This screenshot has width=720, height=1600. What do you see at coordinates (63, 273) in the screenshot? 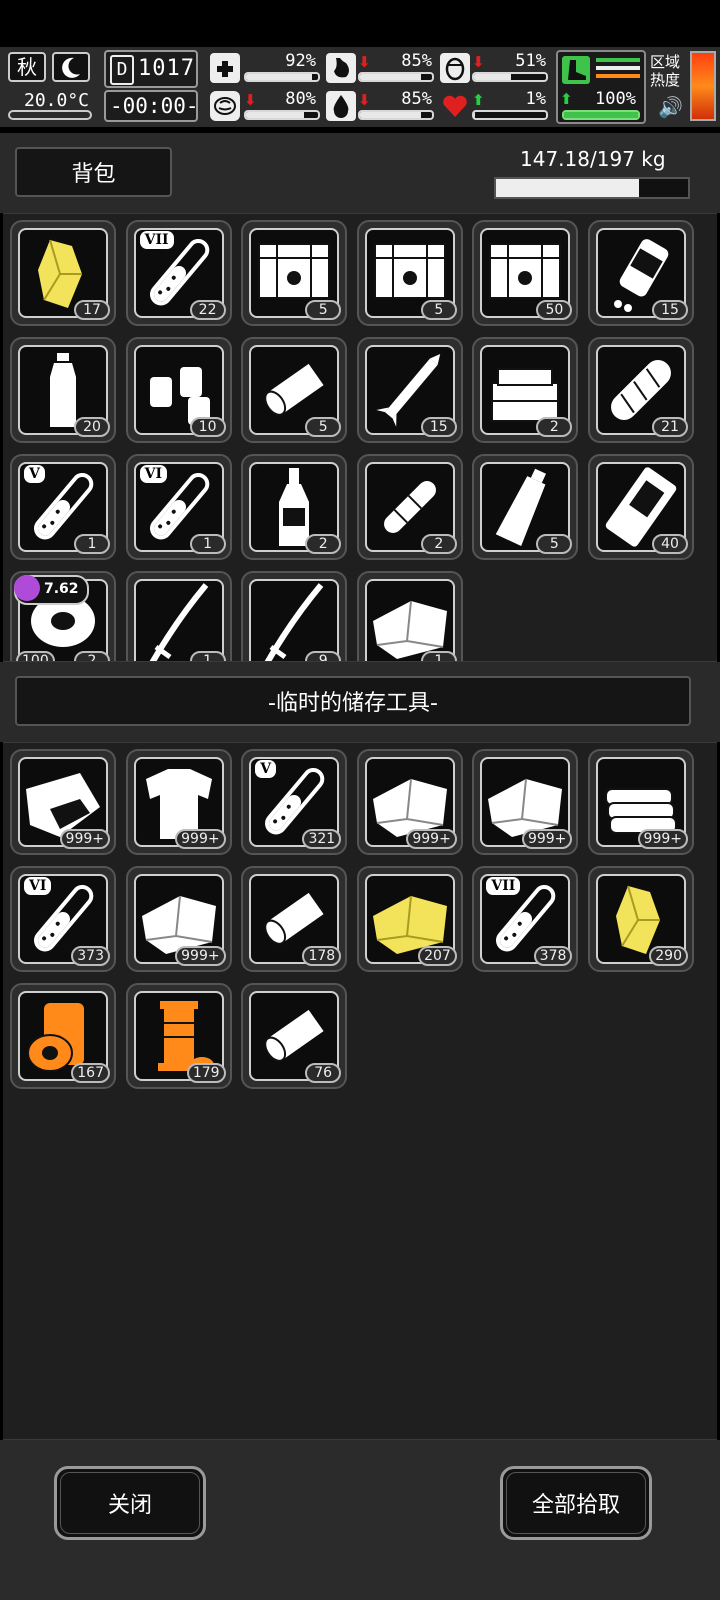
I see `backpack-item-slot: 17` at bounding box center [63, 273].